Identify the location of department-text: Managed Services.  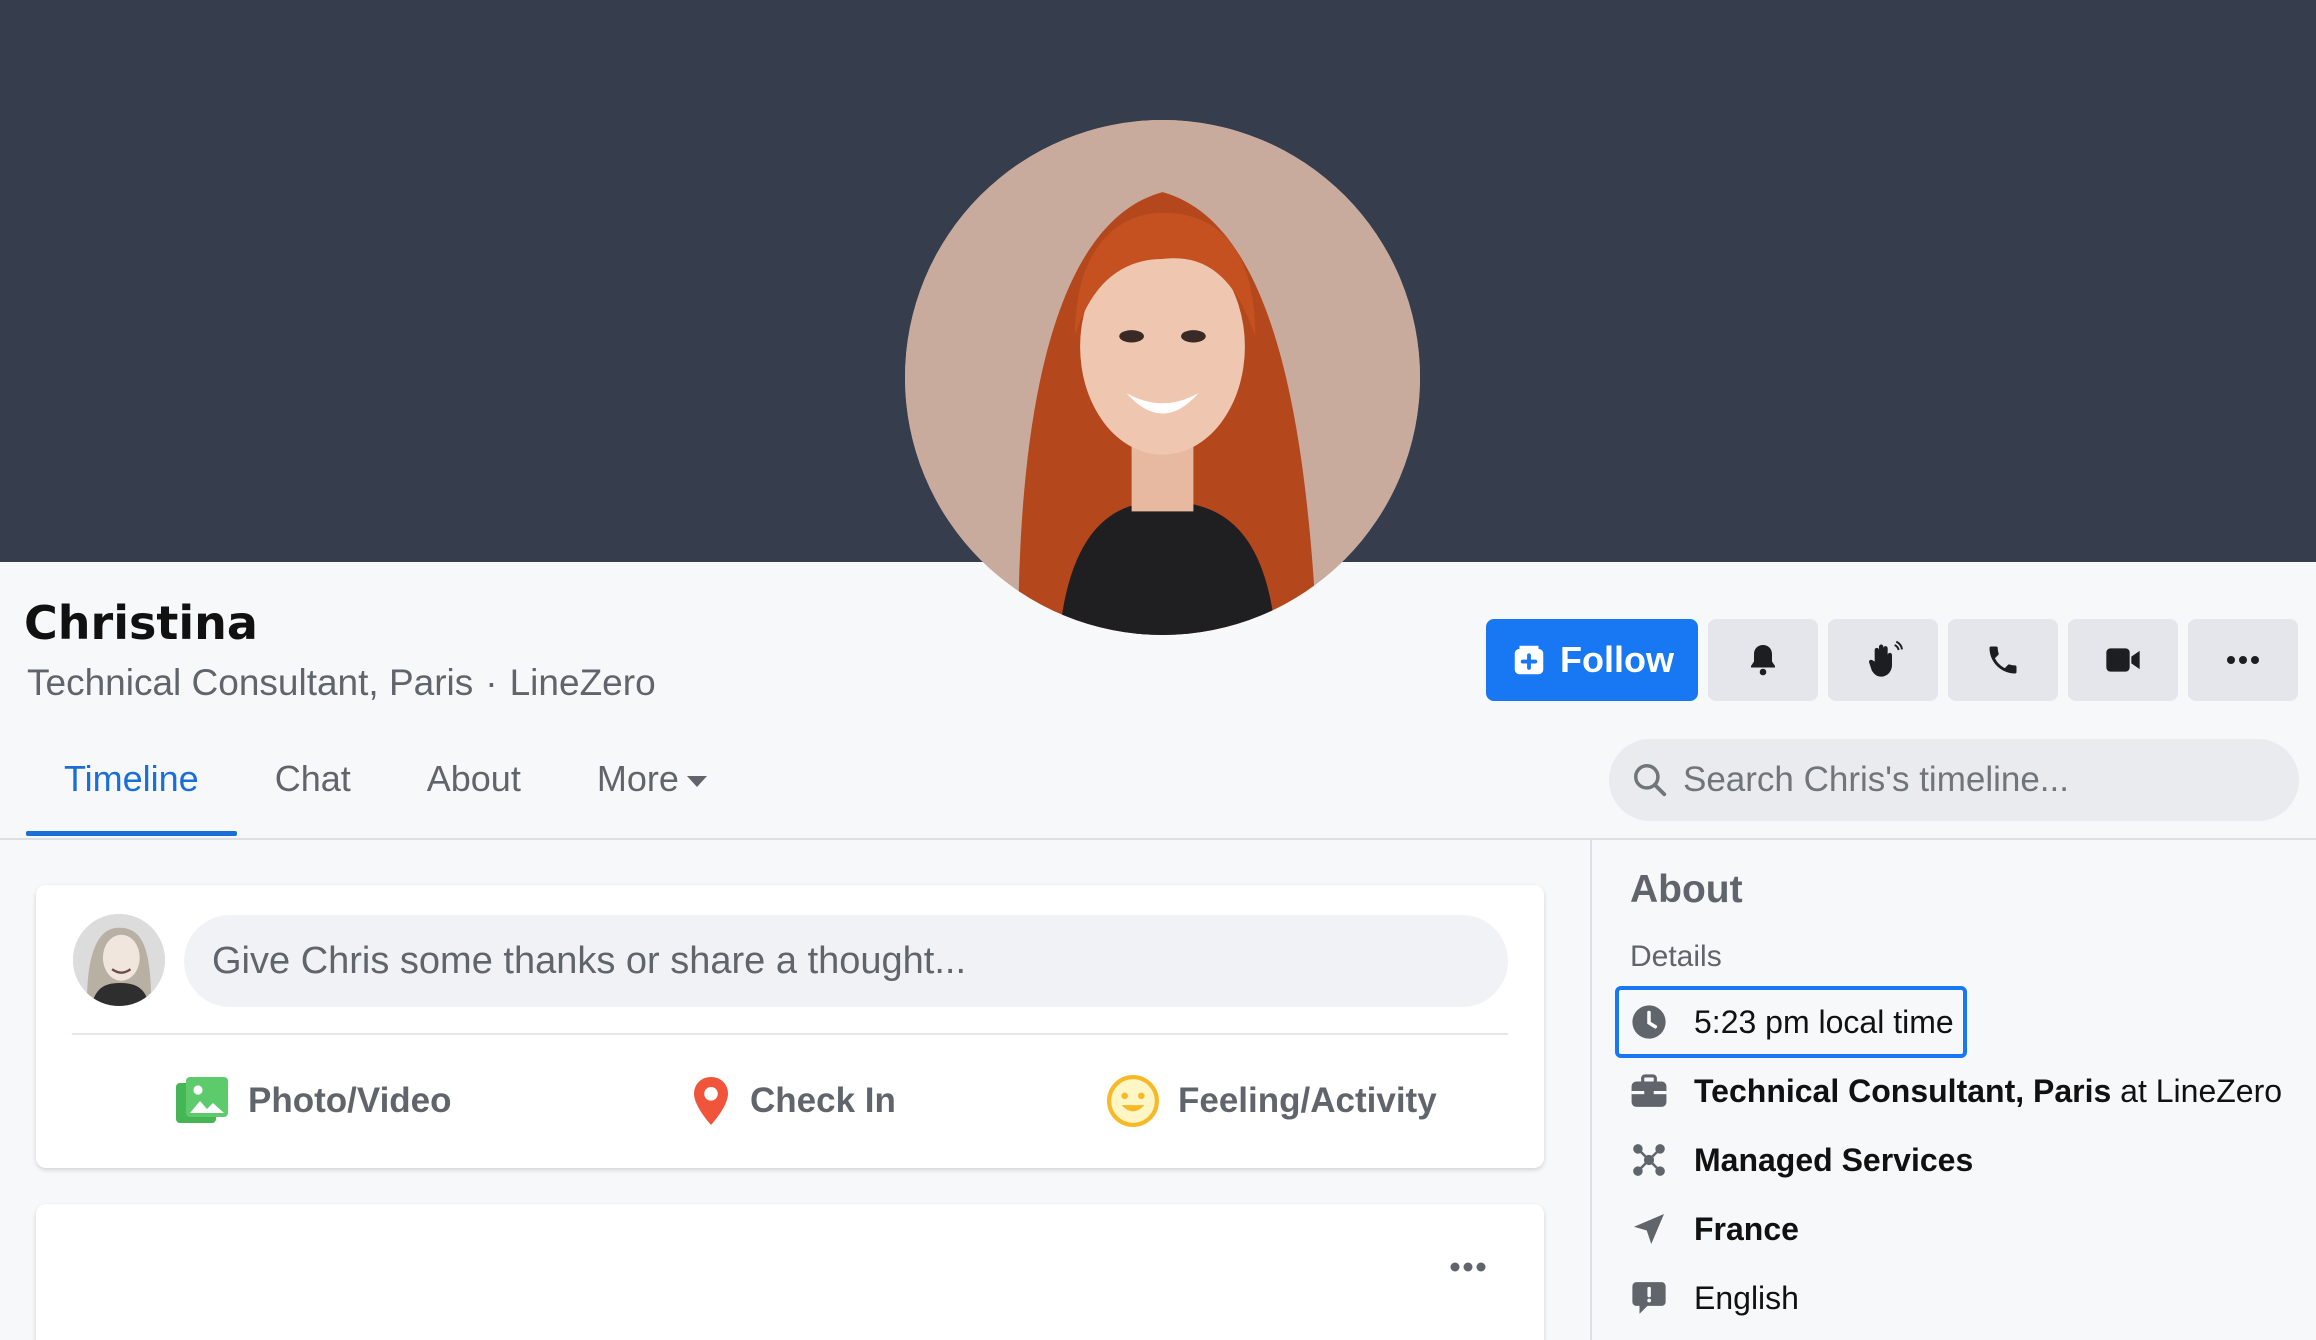
(1833, 1160).